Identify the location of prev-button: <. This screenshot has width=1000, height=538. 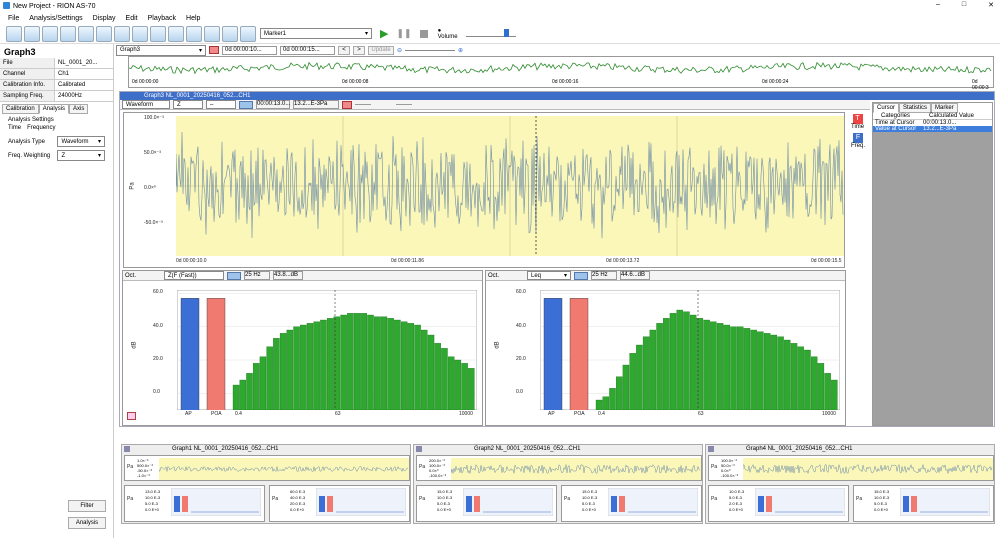
(344, 50).